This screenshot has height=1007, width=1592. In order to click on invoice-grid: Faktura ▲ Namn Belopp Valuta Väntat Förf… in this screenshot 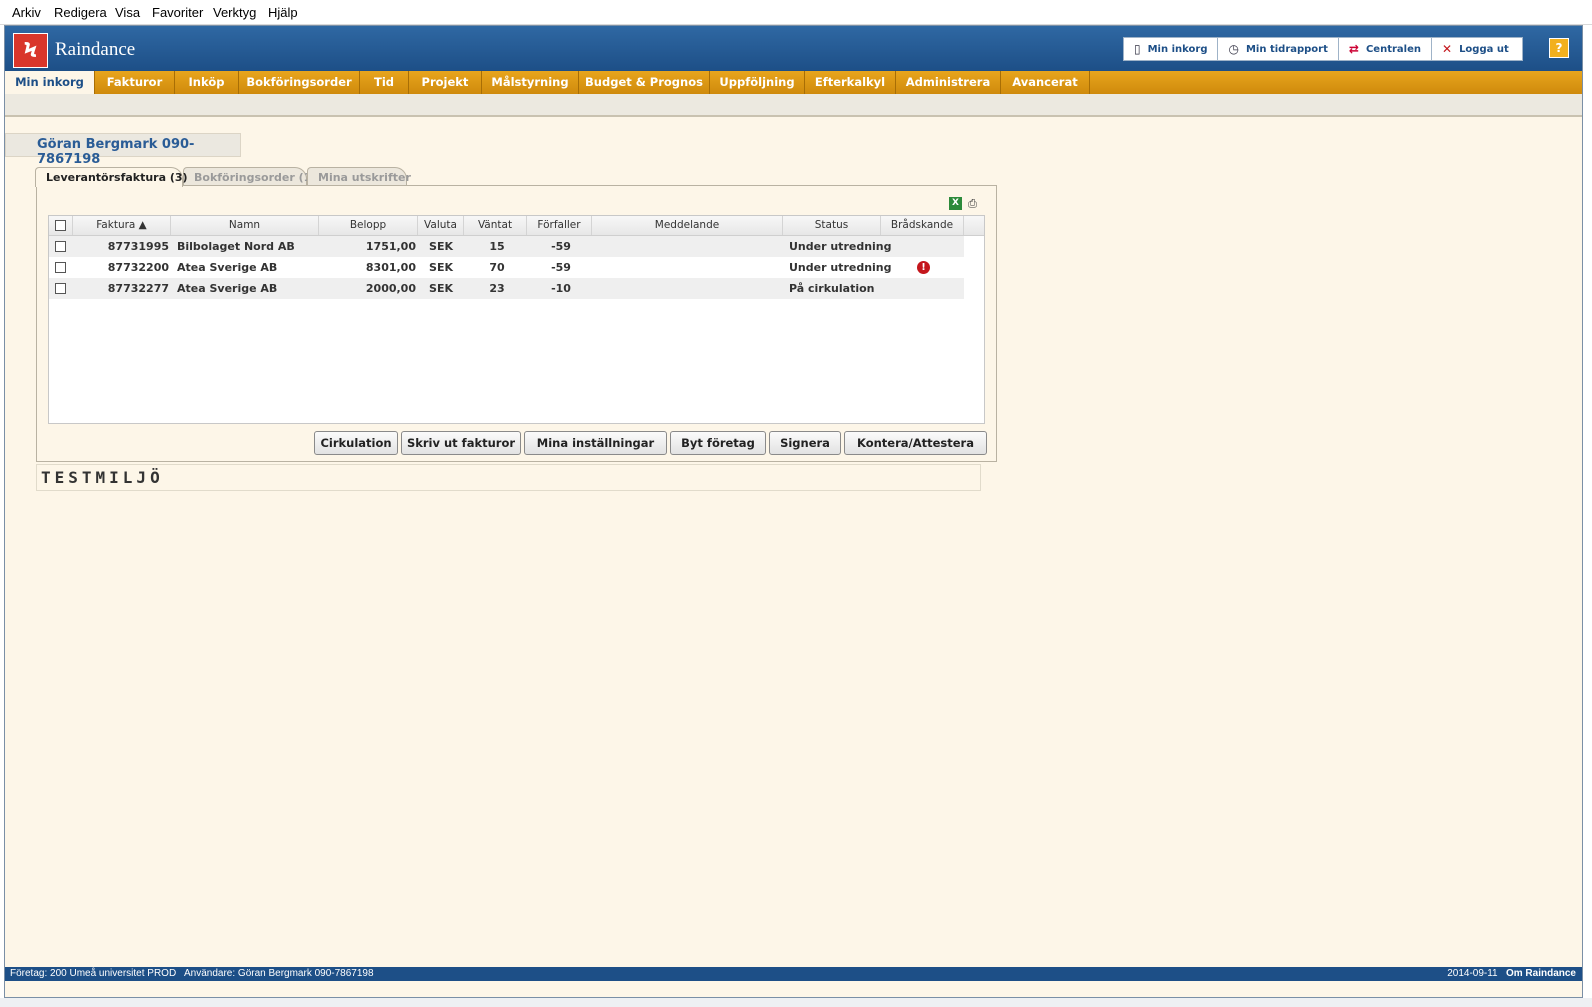, I will do `click(516, 319)`.